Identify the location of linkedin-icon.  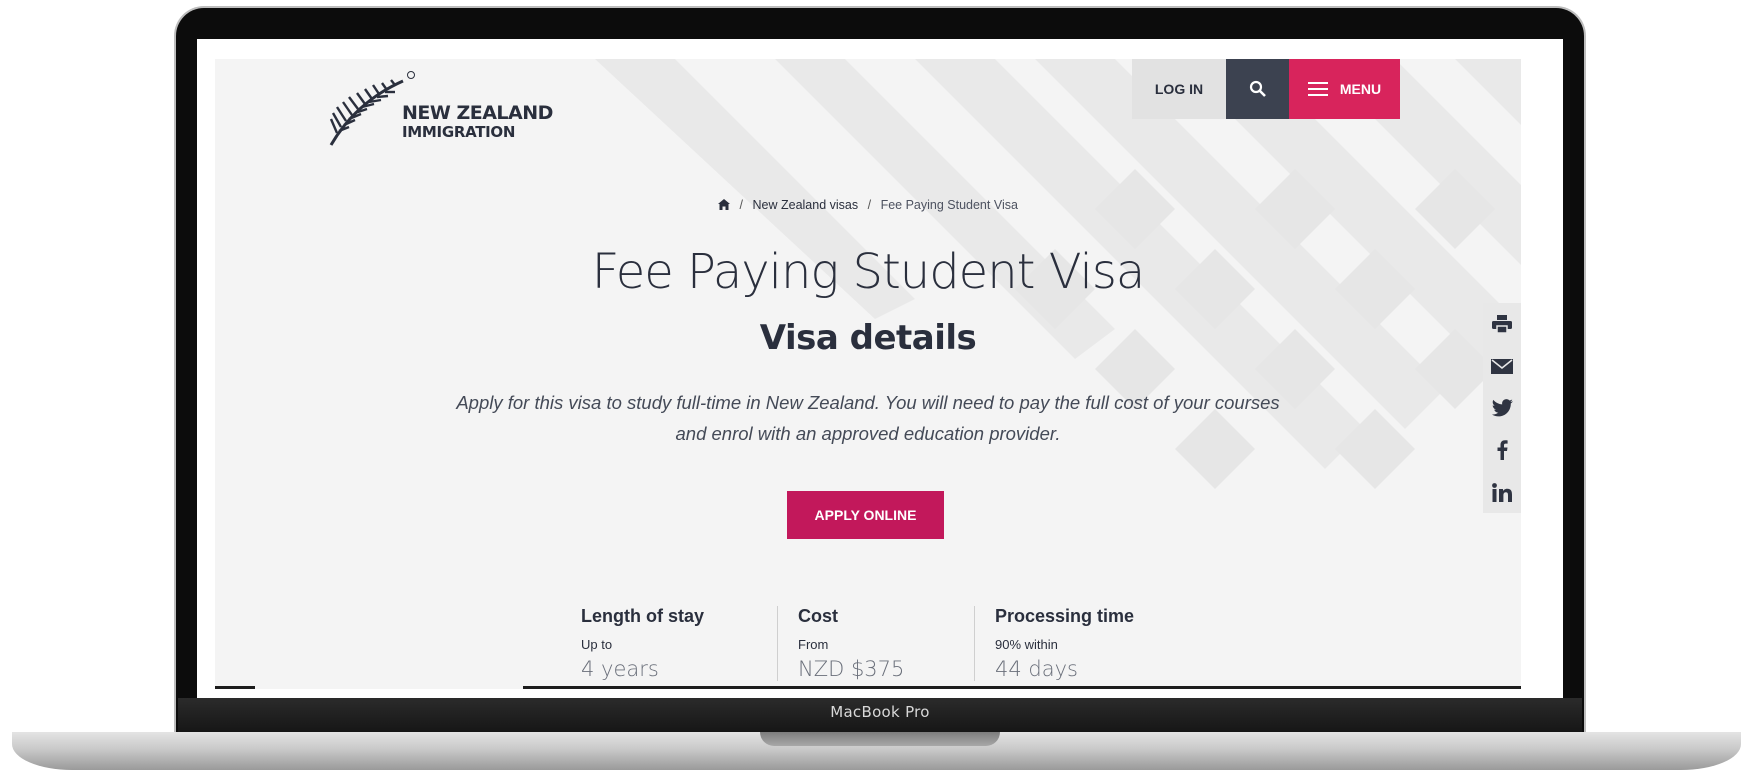
(1502, 492).